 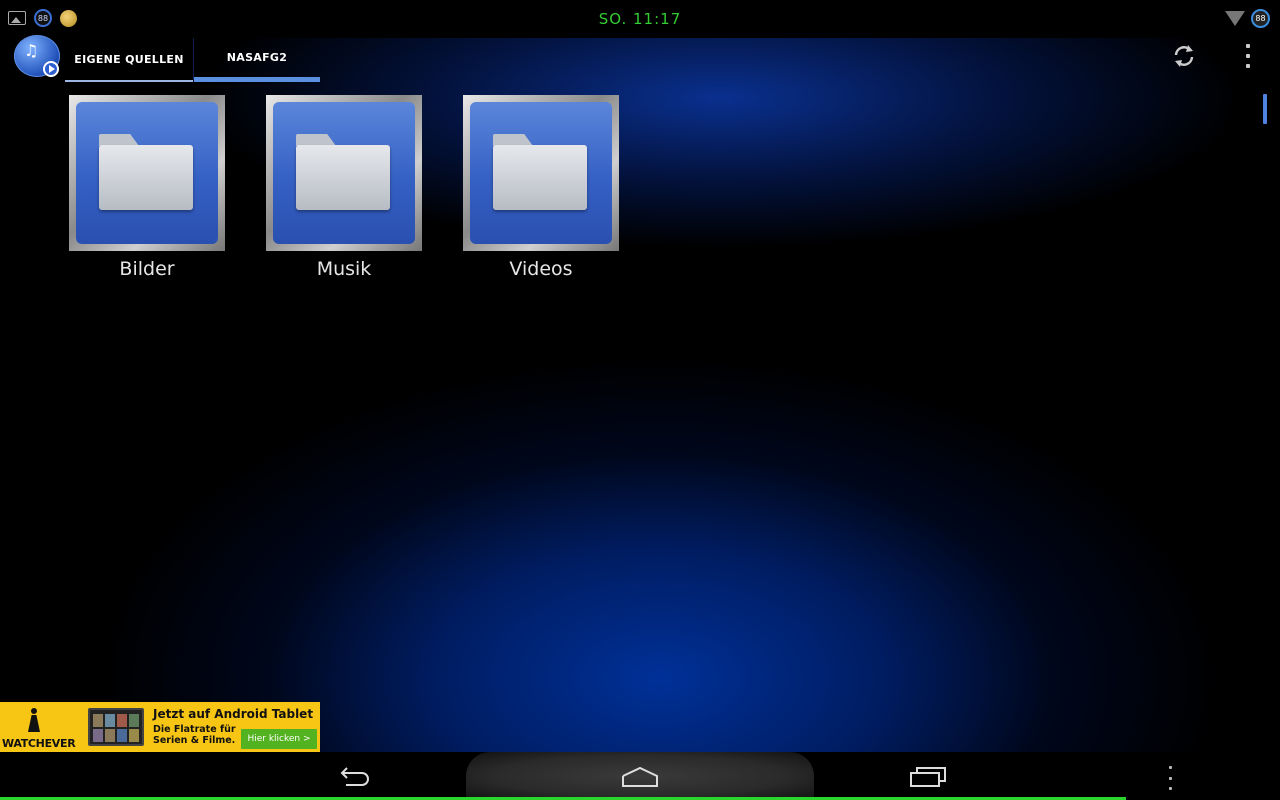 I want to click on music-note-icon: ♫, so click(x=31, y=50).